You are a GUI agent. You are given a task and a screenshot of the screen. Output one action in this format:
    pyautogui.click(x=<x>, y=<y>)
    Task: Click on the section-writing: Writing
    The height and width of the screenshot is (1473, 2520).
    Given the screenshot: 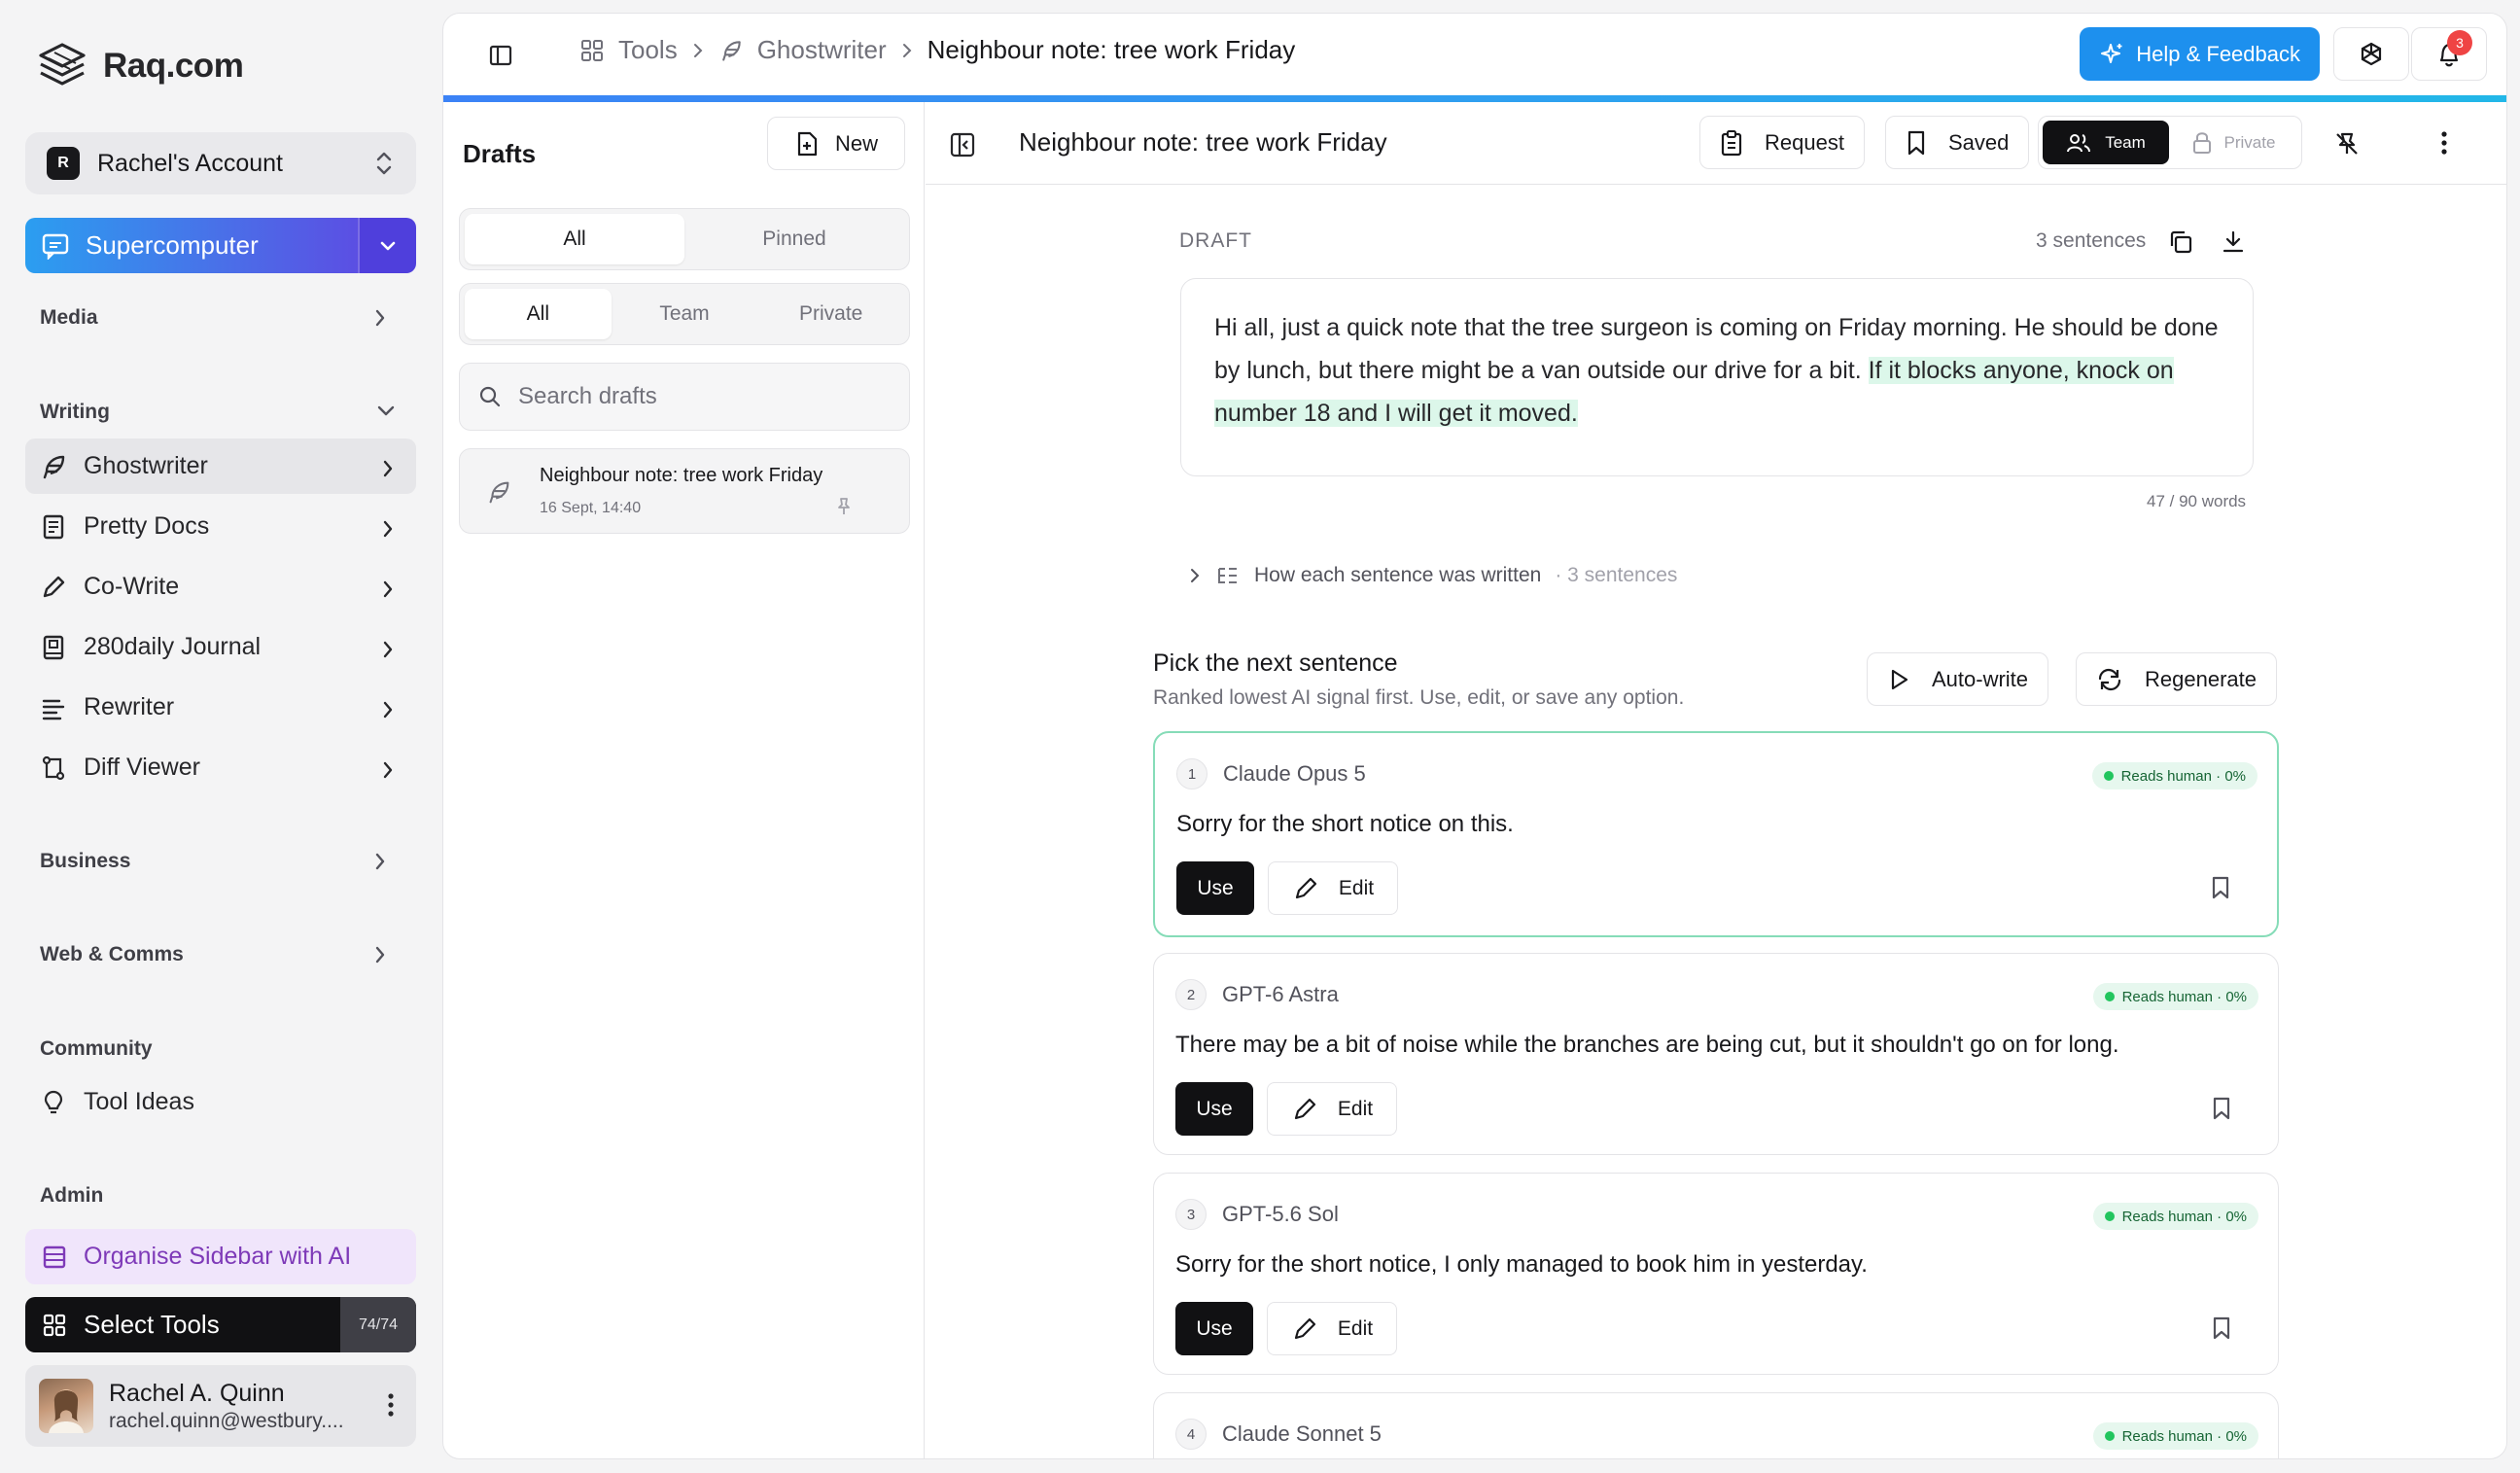 What is the action you would take?
    pyautogui.click(x=75, y=412)
    